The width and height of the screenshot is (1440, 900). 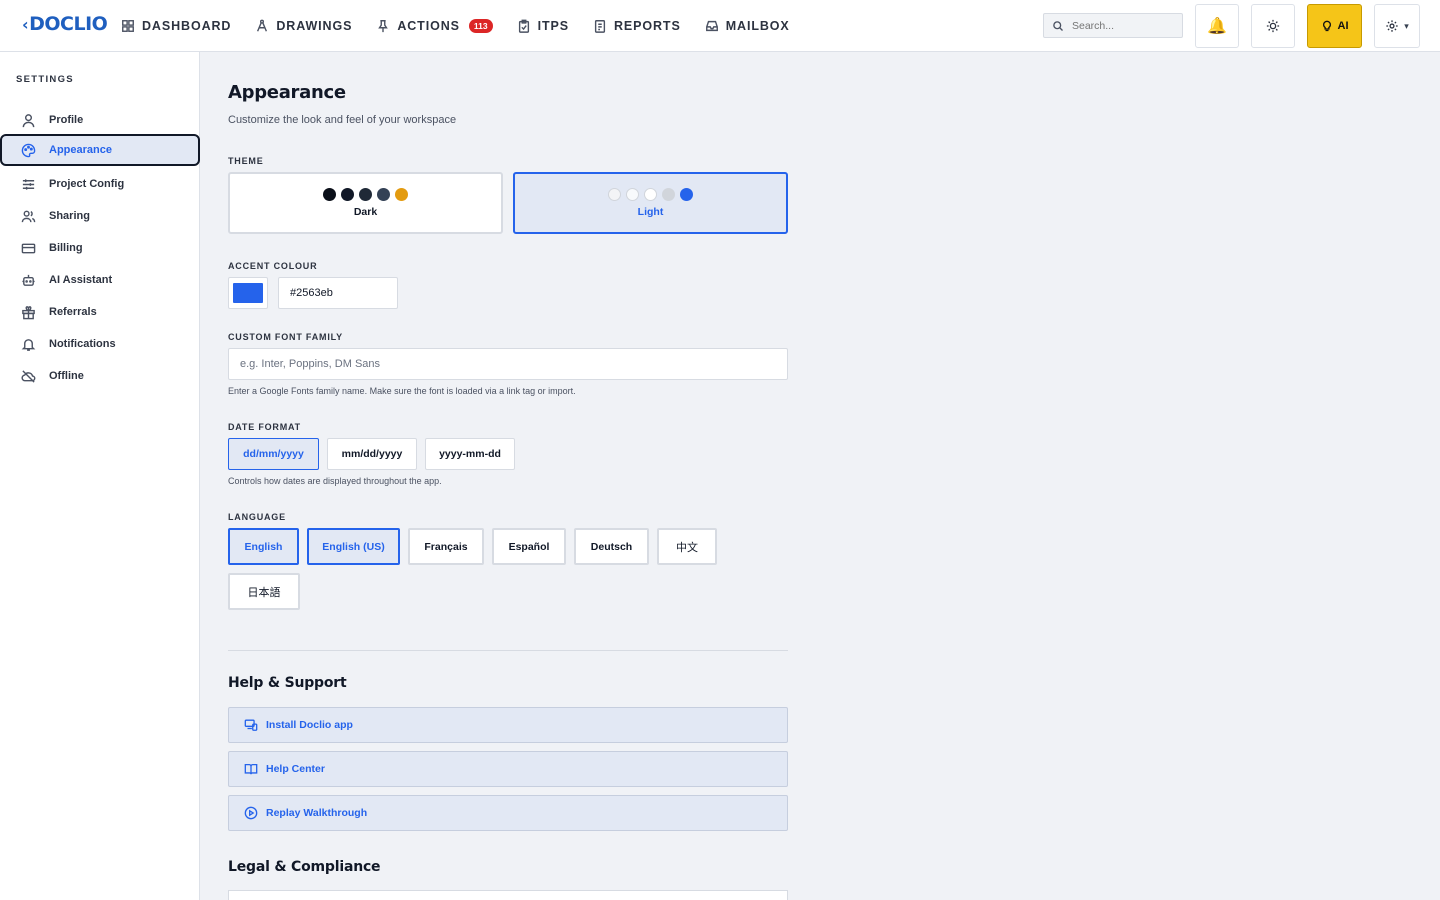 What do you see at coordinates (647, 26) in the screenshot?
I see `nav-label: REPORTS` at bounding box center [647, 26].